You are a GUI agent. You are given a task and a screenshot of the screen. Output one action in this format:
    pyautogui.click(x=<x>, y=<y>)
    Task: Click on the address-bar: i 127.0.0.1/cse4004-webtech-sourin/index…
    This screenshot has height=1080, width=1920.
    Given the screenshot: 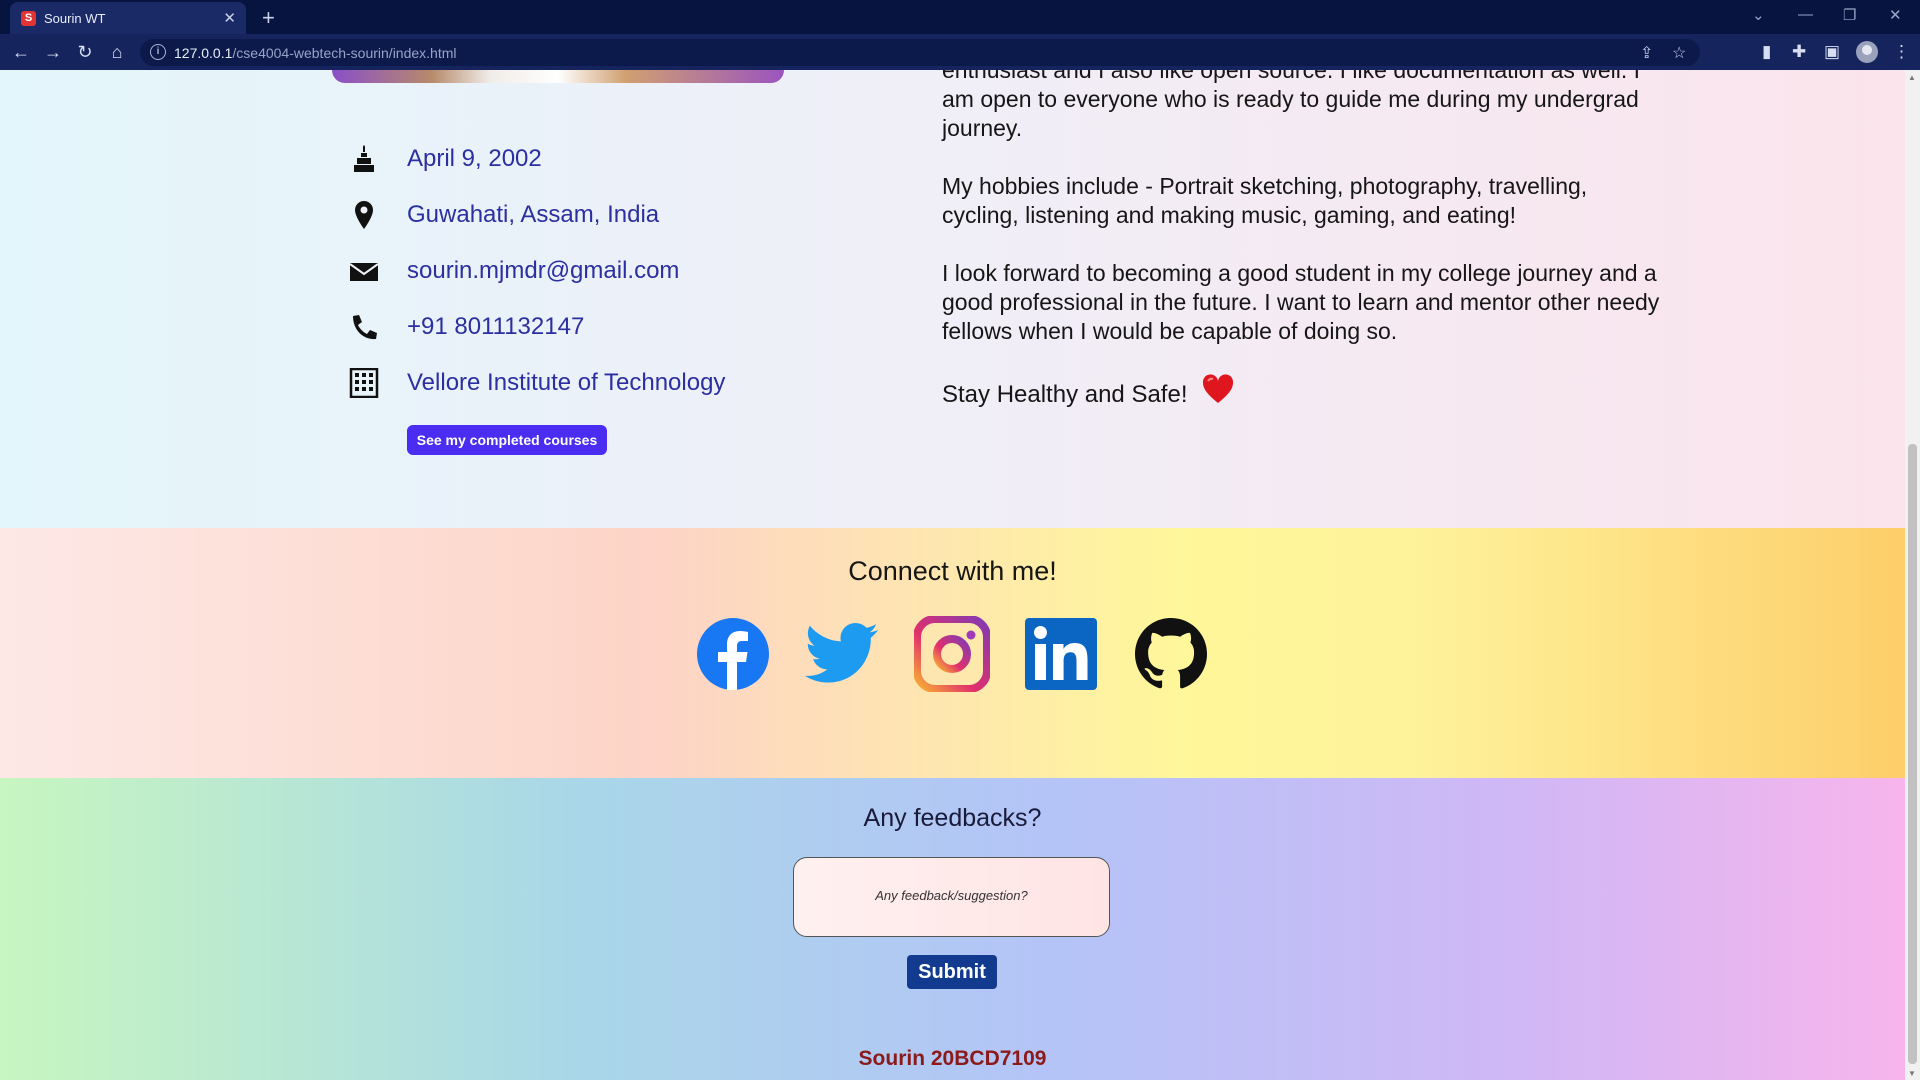 What is the action you would take?
    pyautogui.click(x=920, y=52)
    